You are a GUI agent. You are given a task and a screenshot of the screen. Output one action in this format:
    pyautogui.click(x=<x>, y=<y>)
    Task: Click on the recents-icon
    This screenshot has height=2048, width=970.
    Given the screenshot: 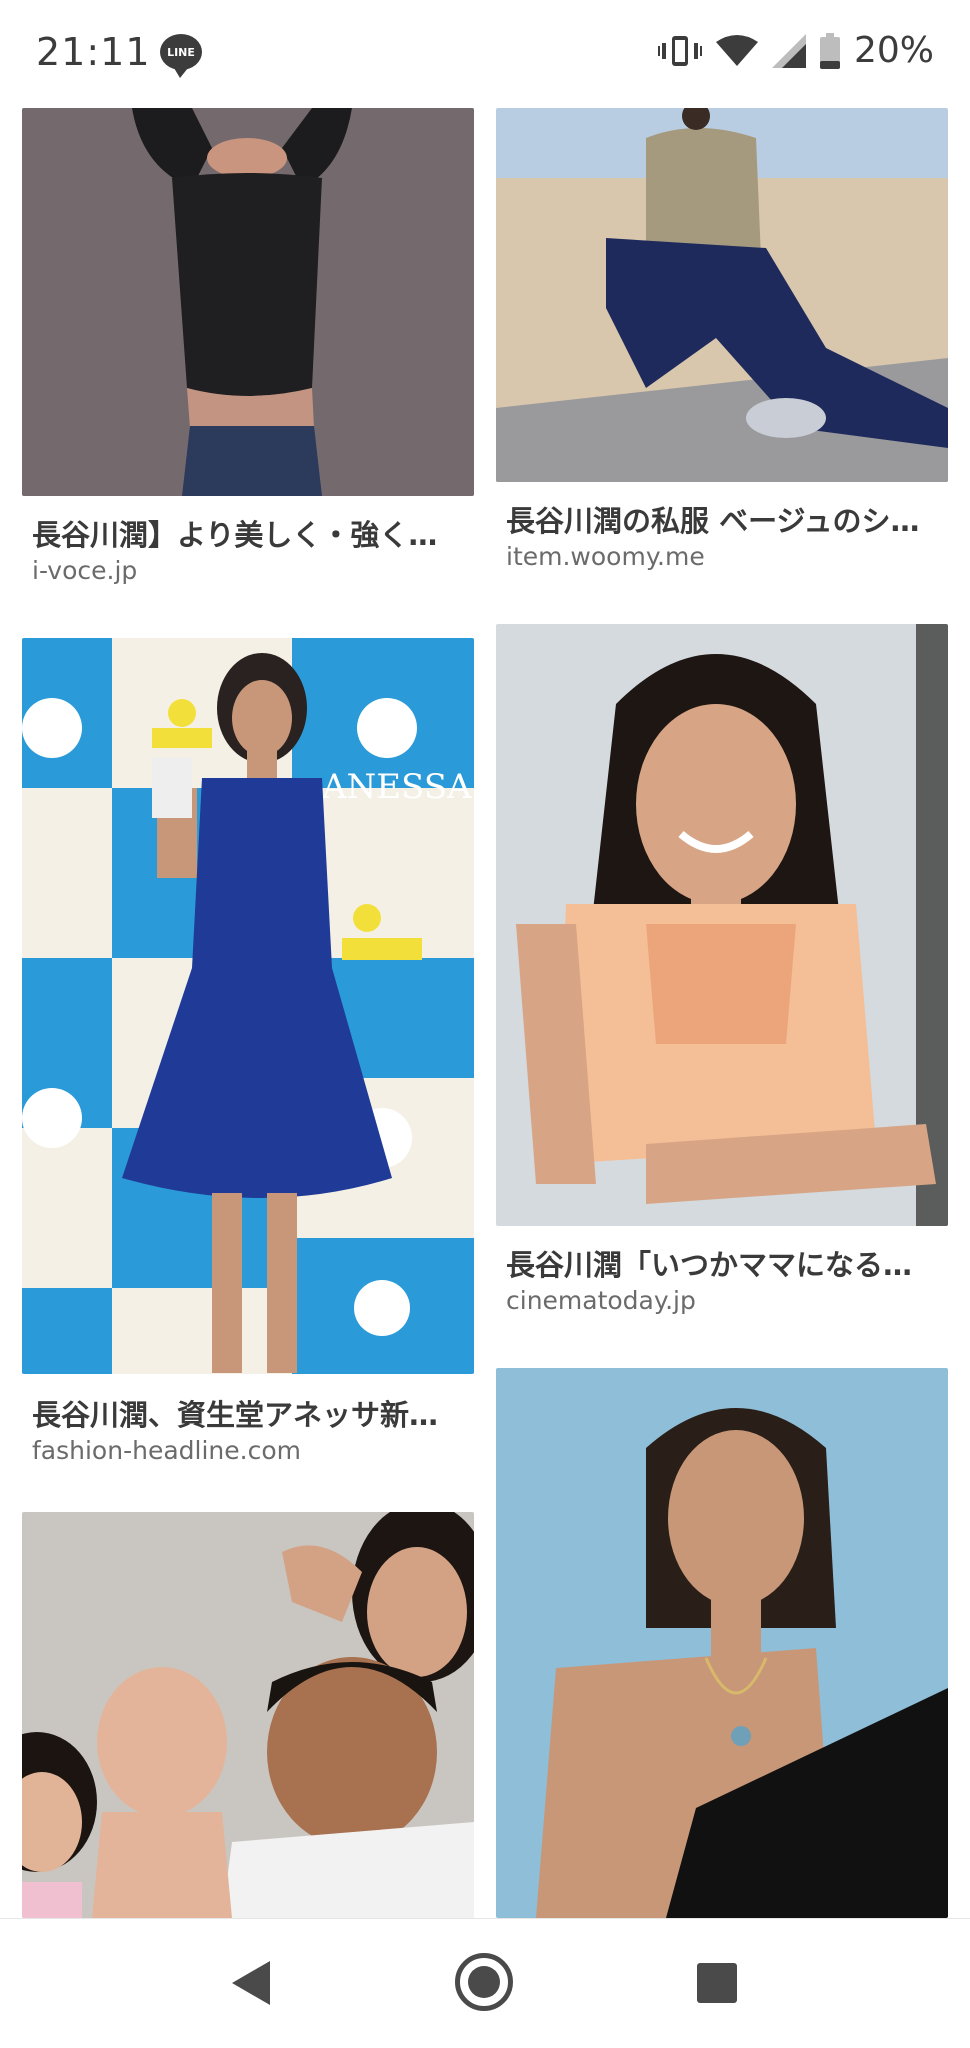 What is the action you would take?
    pyautogui.click(x=717, y=1983)
    